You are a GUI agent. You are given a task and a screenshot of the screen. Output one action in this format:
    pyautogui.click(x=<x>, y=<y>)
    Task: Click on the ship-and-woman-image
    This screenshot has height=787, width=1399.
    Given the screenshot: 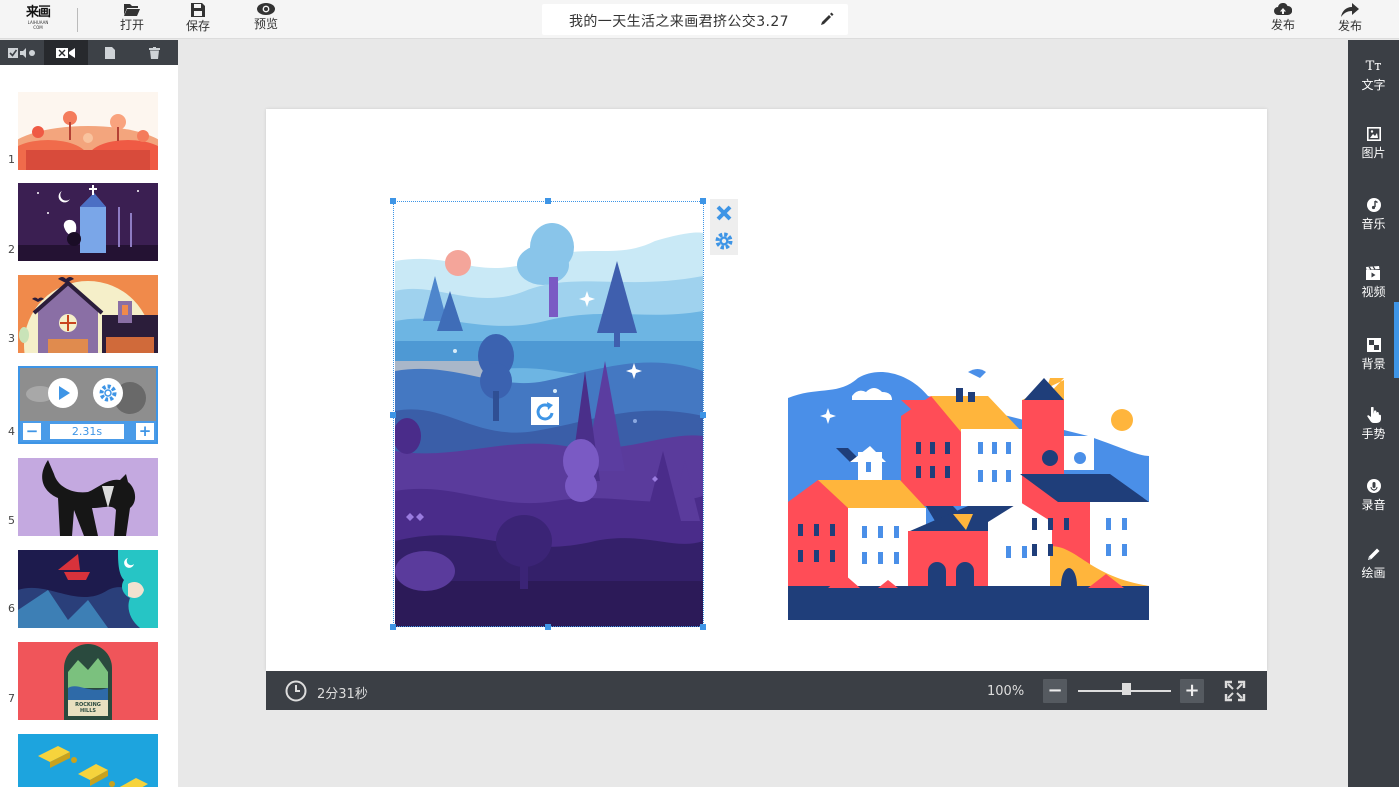 What is the action you would take?
    pyautogui.click(x=88, y=589)
    